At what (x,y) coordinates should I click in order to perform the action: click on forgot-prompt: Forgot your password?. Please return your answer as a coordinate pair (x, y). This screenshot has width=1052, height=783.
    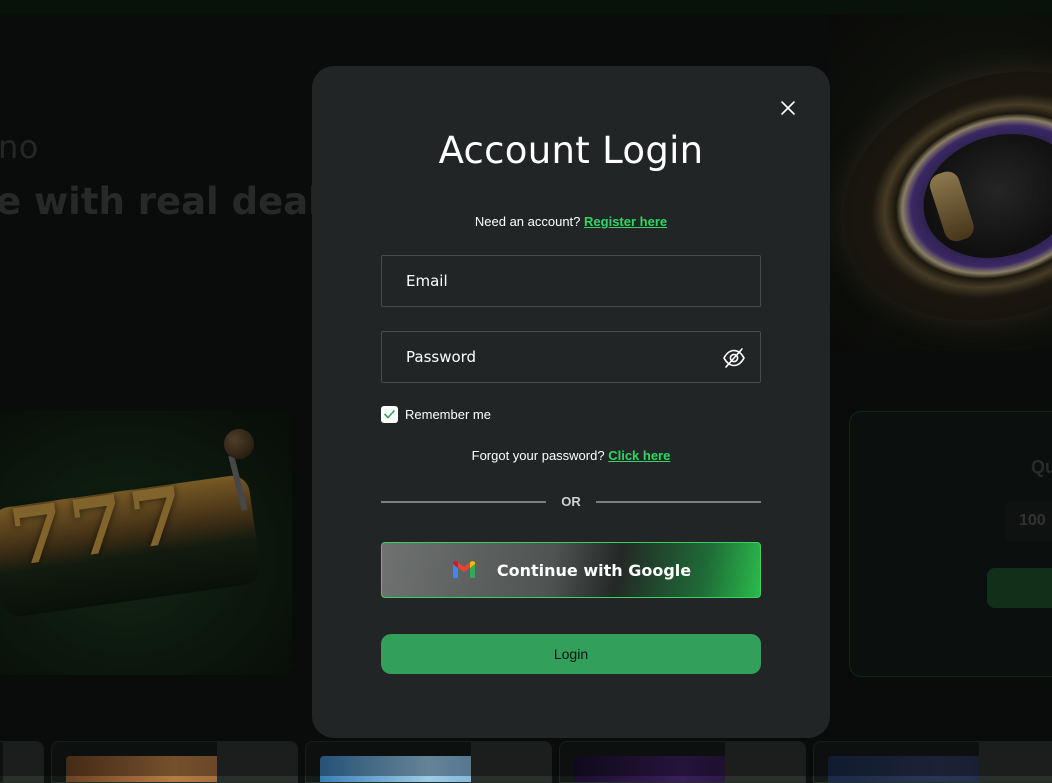
    Looking at the image, I should click on (538, 455).